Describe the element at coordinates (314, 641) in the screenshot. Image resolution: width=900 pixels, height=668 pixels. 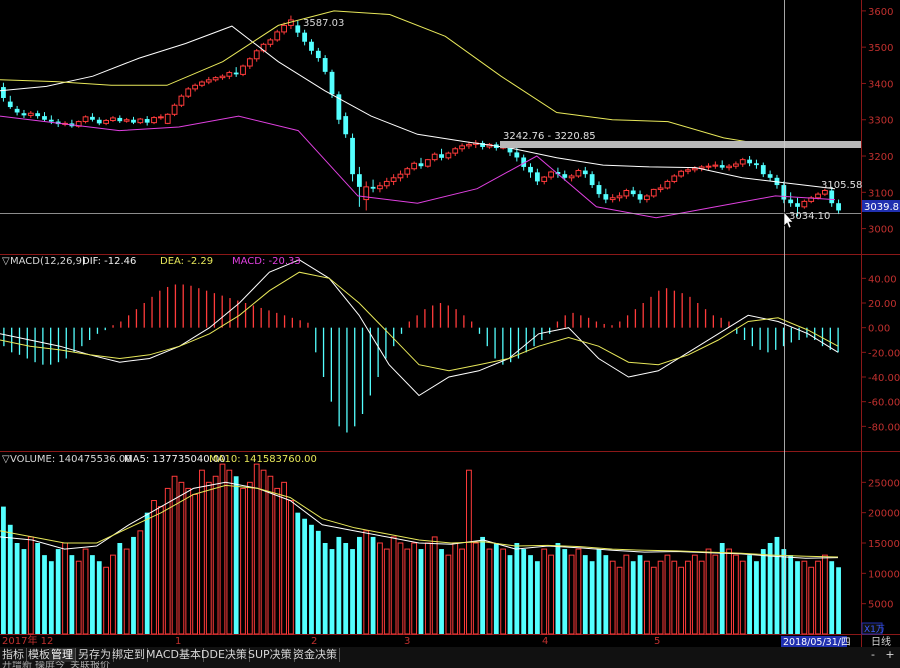
I see `x-label-feb: 2` at that location.